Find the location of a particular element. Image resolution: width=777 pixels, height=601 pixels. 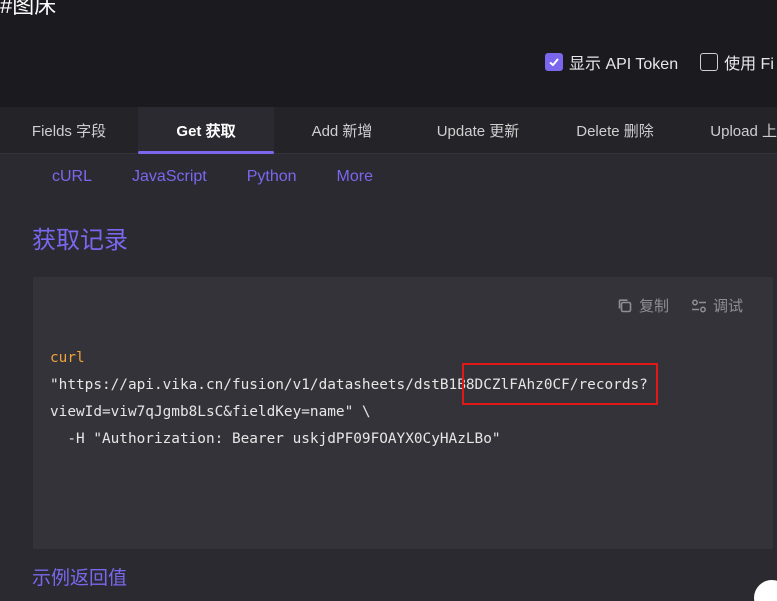

use-field-label: 使用 Fi is located at coordinates (749, 64).